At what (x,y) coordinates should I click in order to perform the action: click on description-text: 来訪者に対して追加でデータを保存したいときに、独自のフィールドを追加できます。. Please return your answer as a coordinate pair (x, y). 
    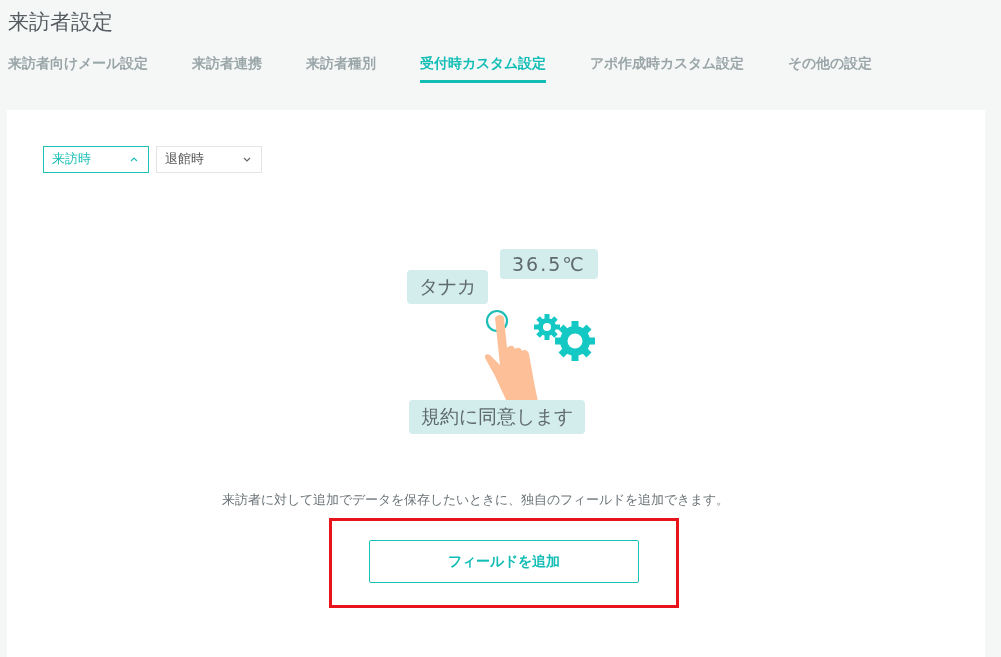
    Looking at the image, I should click on (476, 500).